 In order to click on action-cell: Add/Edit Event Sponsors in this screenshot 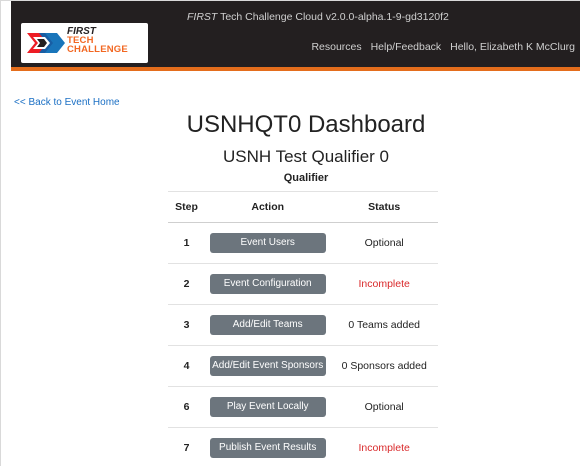, I will do `click(268, 366)`.